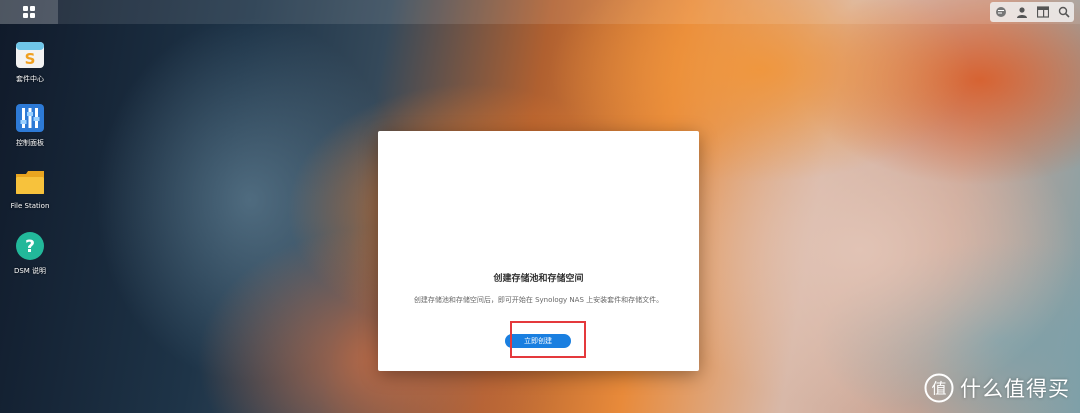 This screenshot has width=1080, height=413. I want to click on app-label: File Station, so click(30, 206).